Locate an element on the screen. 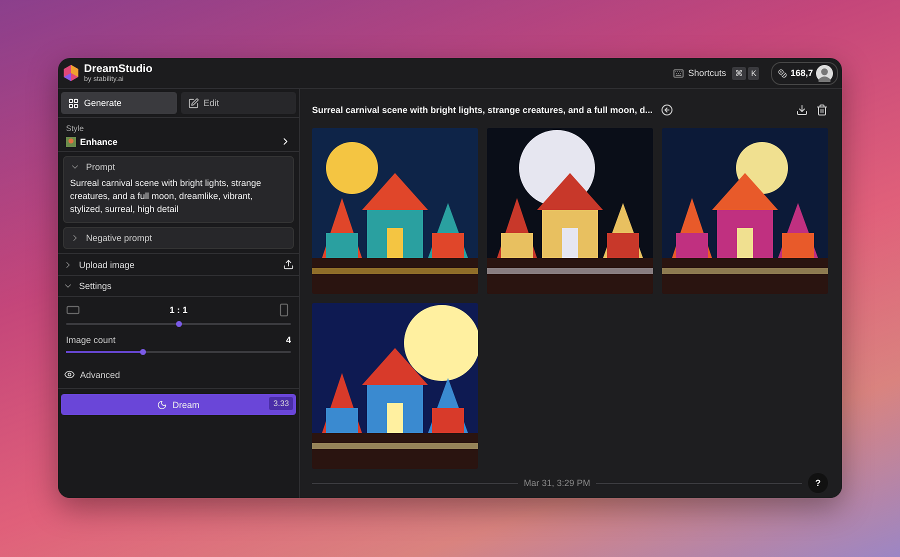 Image resolution: width=900 pixels, height=557 pixels. help-button: ? is located at coordinates (818, 483).